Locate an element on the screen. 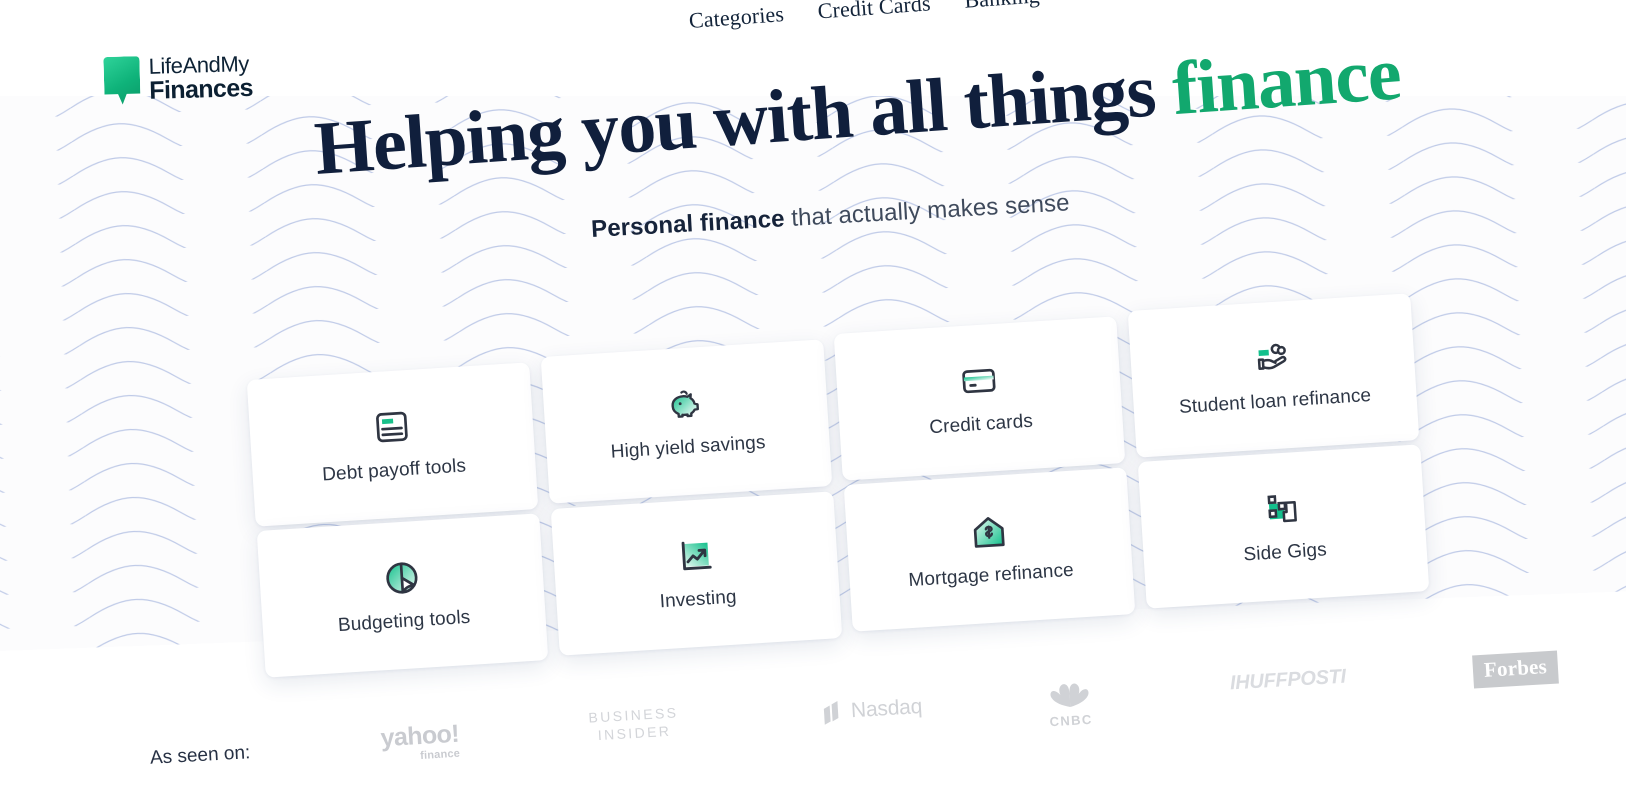  category-card-high-yield-savings: High yield savings is located at coordinates (686, 421).